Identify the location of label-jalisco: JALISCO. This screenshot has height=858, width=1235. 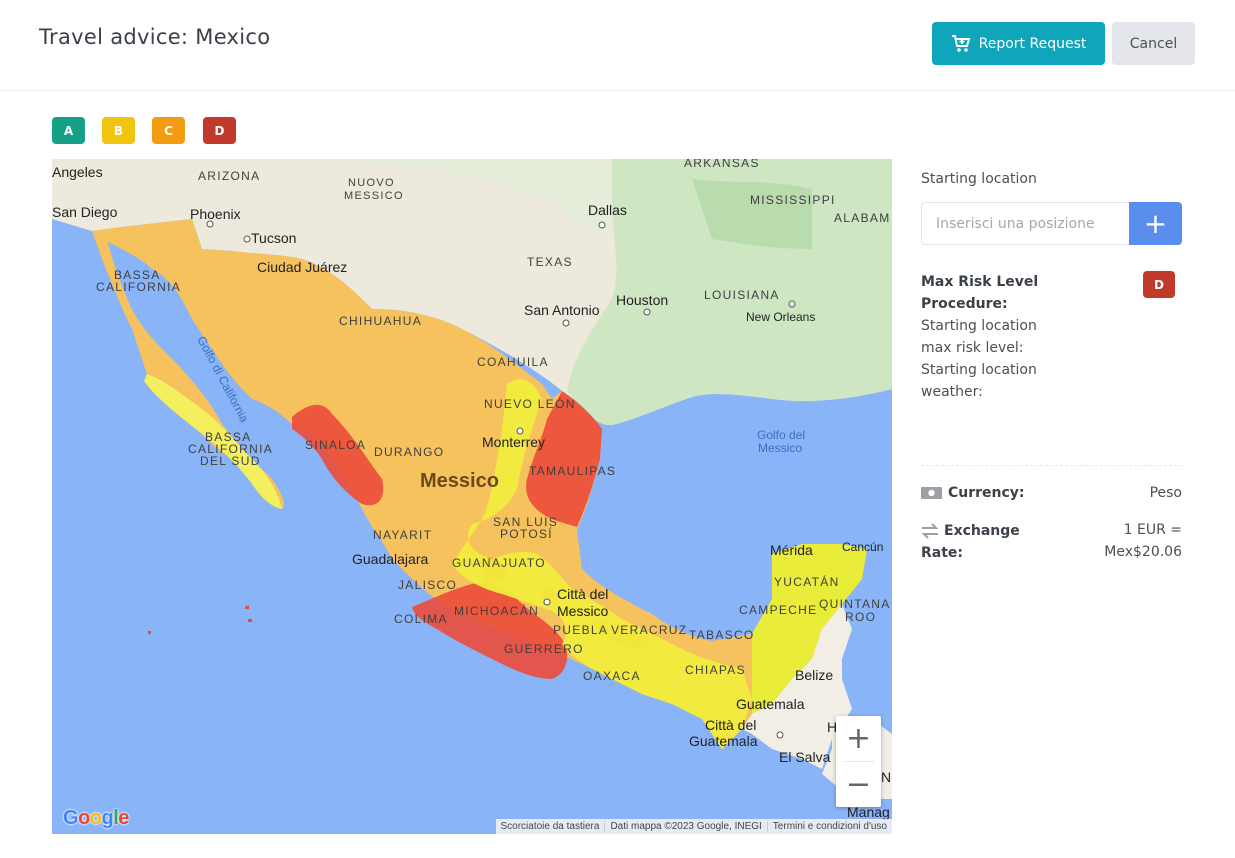
(427, 585).